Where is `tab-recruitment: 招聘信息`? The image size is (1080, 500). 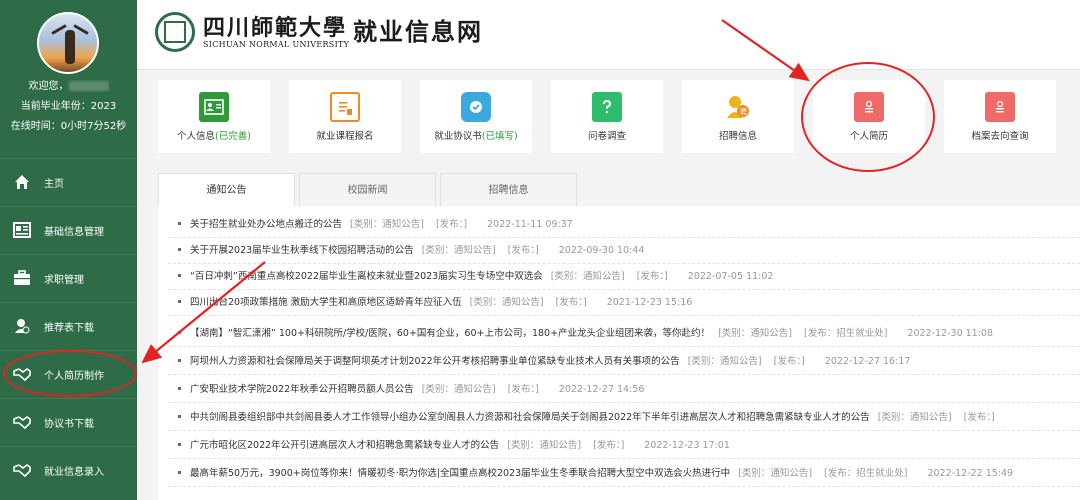
tab-recruitment: 招聘信息 is located at coordinates (508, 190).